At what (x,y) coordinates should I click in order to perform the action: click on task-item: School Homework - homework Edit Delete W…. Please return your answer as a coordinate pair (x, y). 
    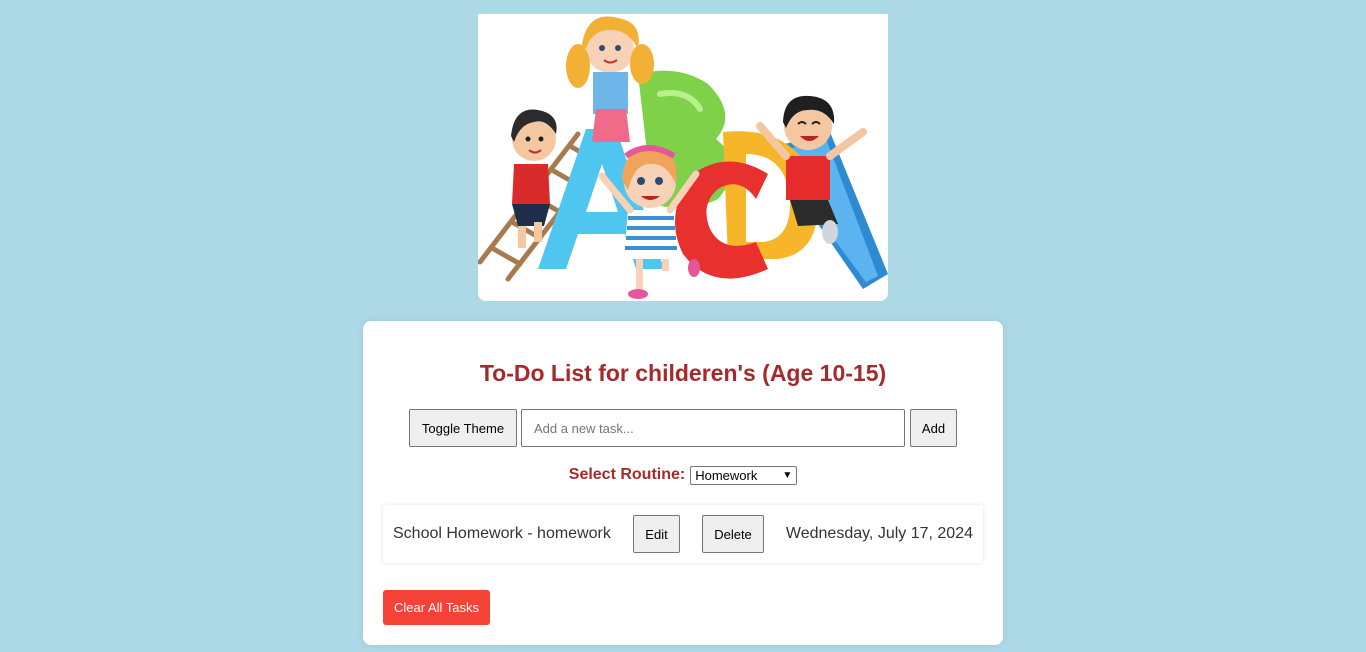
    Looking at the image, I should click on (683, 534).